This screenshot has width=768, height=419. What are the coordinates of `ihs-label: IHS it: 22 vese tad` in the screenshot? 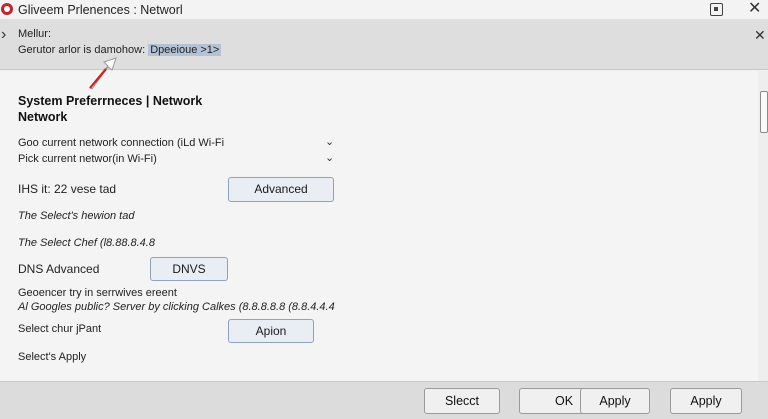 It's located at (67, 189).